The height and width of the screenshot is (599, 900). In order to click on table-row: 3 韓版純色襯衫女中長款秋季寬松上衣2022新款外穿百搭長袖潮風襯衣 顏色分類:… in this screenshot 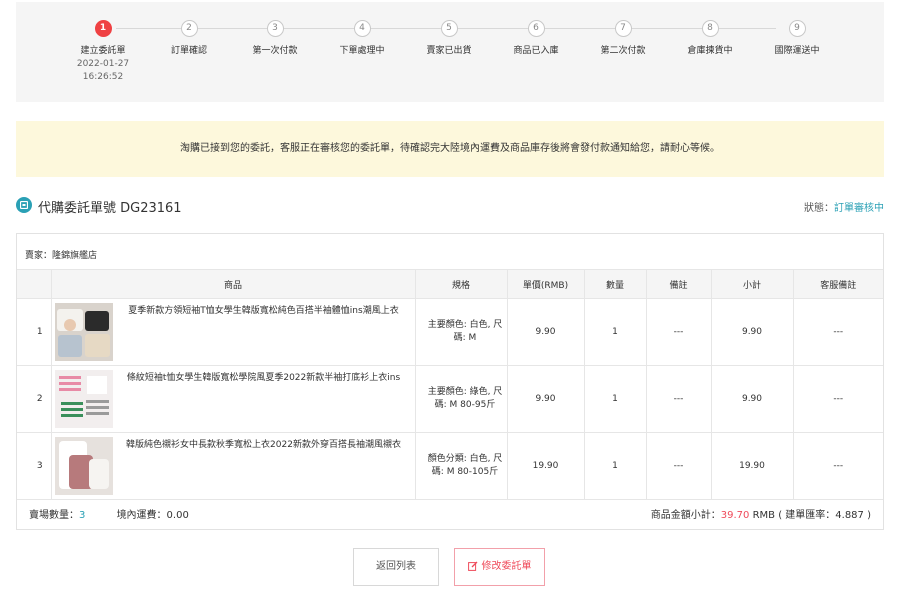, I will do `click(450, 466)`.